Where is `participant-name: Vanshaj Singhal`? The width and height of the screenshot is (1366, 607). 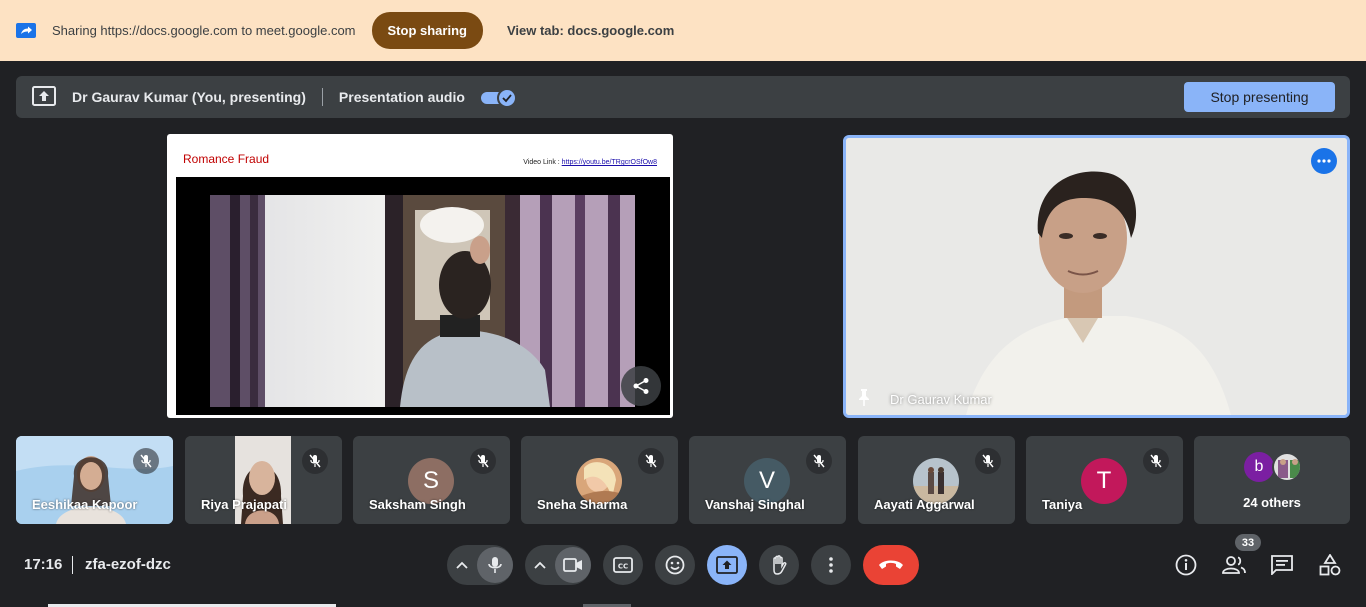 participant-name: Vanshaj Singhal is located at coordinates (755, 504).